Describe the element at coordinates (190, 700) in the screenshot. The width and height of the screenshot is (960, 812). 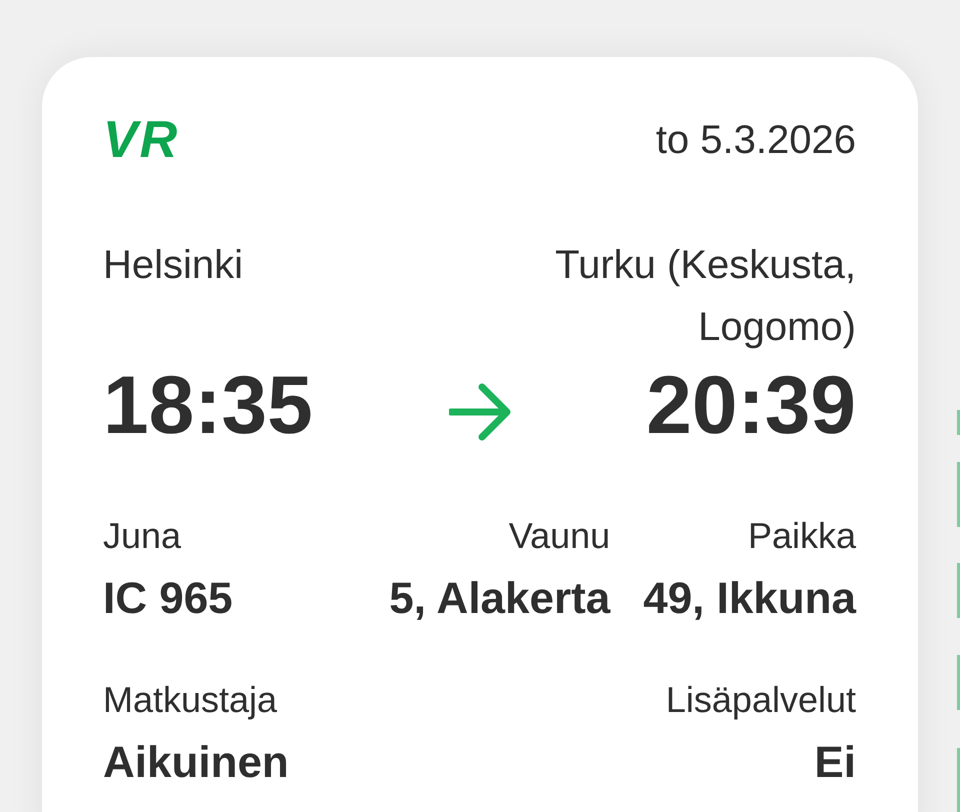
I see `field-label: Matkustaja` at that location.